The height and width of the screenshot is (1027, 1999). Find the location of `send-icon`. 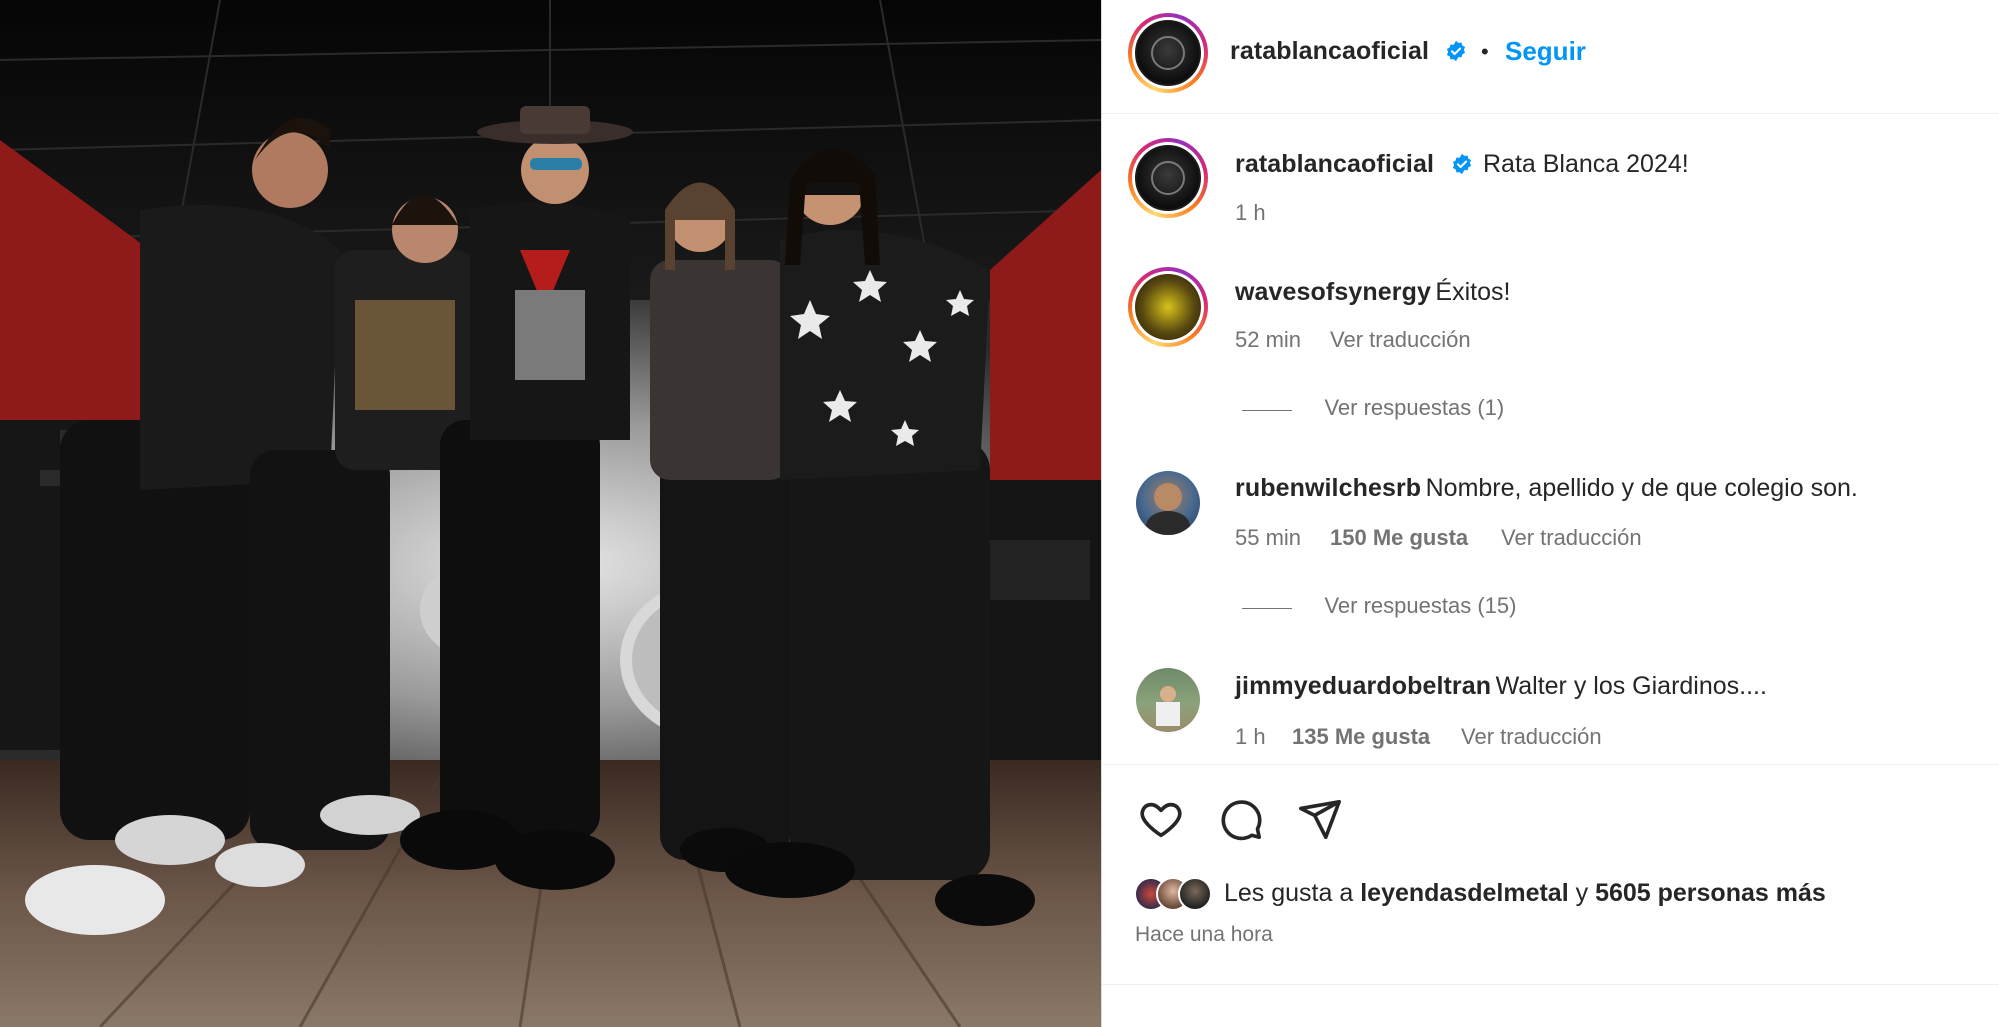

send-icon is located at coordinates (1320, 819).